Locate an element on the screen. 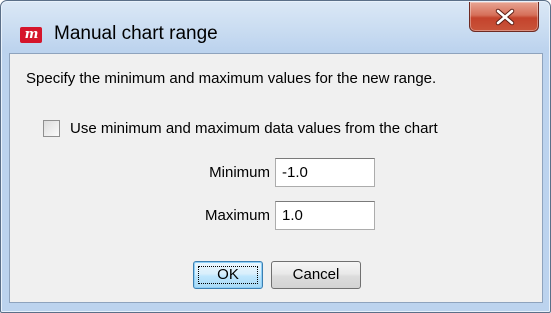  window-title: Manual chart range is located at coordinates (136, 33).